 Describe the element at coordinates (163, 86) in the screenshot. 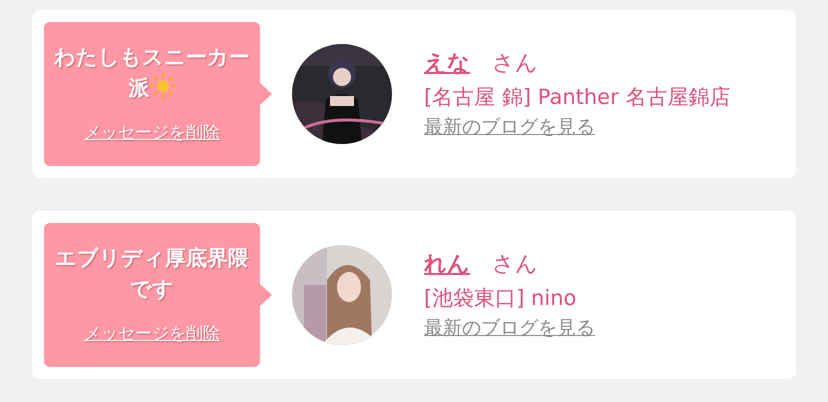

I see `sun-icon` at that location.